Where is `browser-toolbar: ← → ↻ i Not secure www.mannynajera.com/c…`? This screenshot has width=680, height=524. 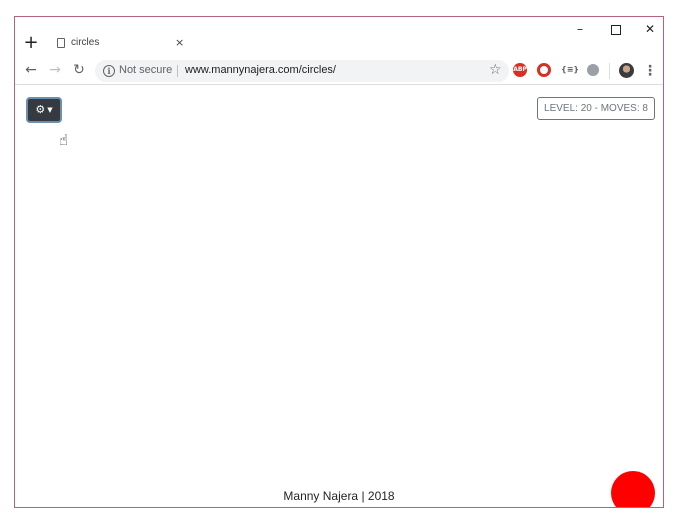
browser-toolbar: ← → ↻ i Not secure www.mannynajera.com/c… is located at coordinates (339, 71).